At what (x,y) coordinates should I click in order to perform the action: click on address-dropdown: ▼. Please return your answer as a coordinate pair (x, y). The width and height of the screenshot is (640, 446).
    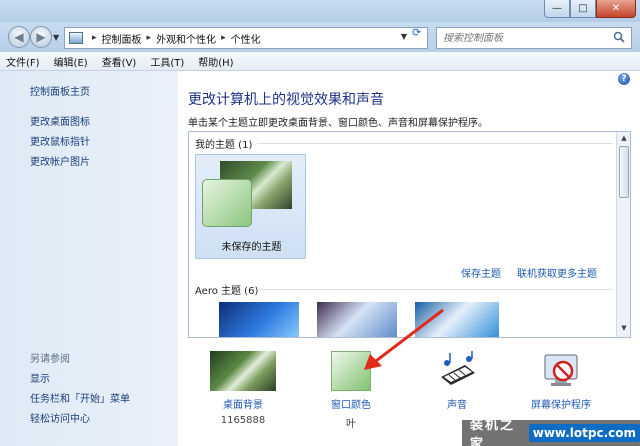
    Looking at the image, I should click on (404, 36).